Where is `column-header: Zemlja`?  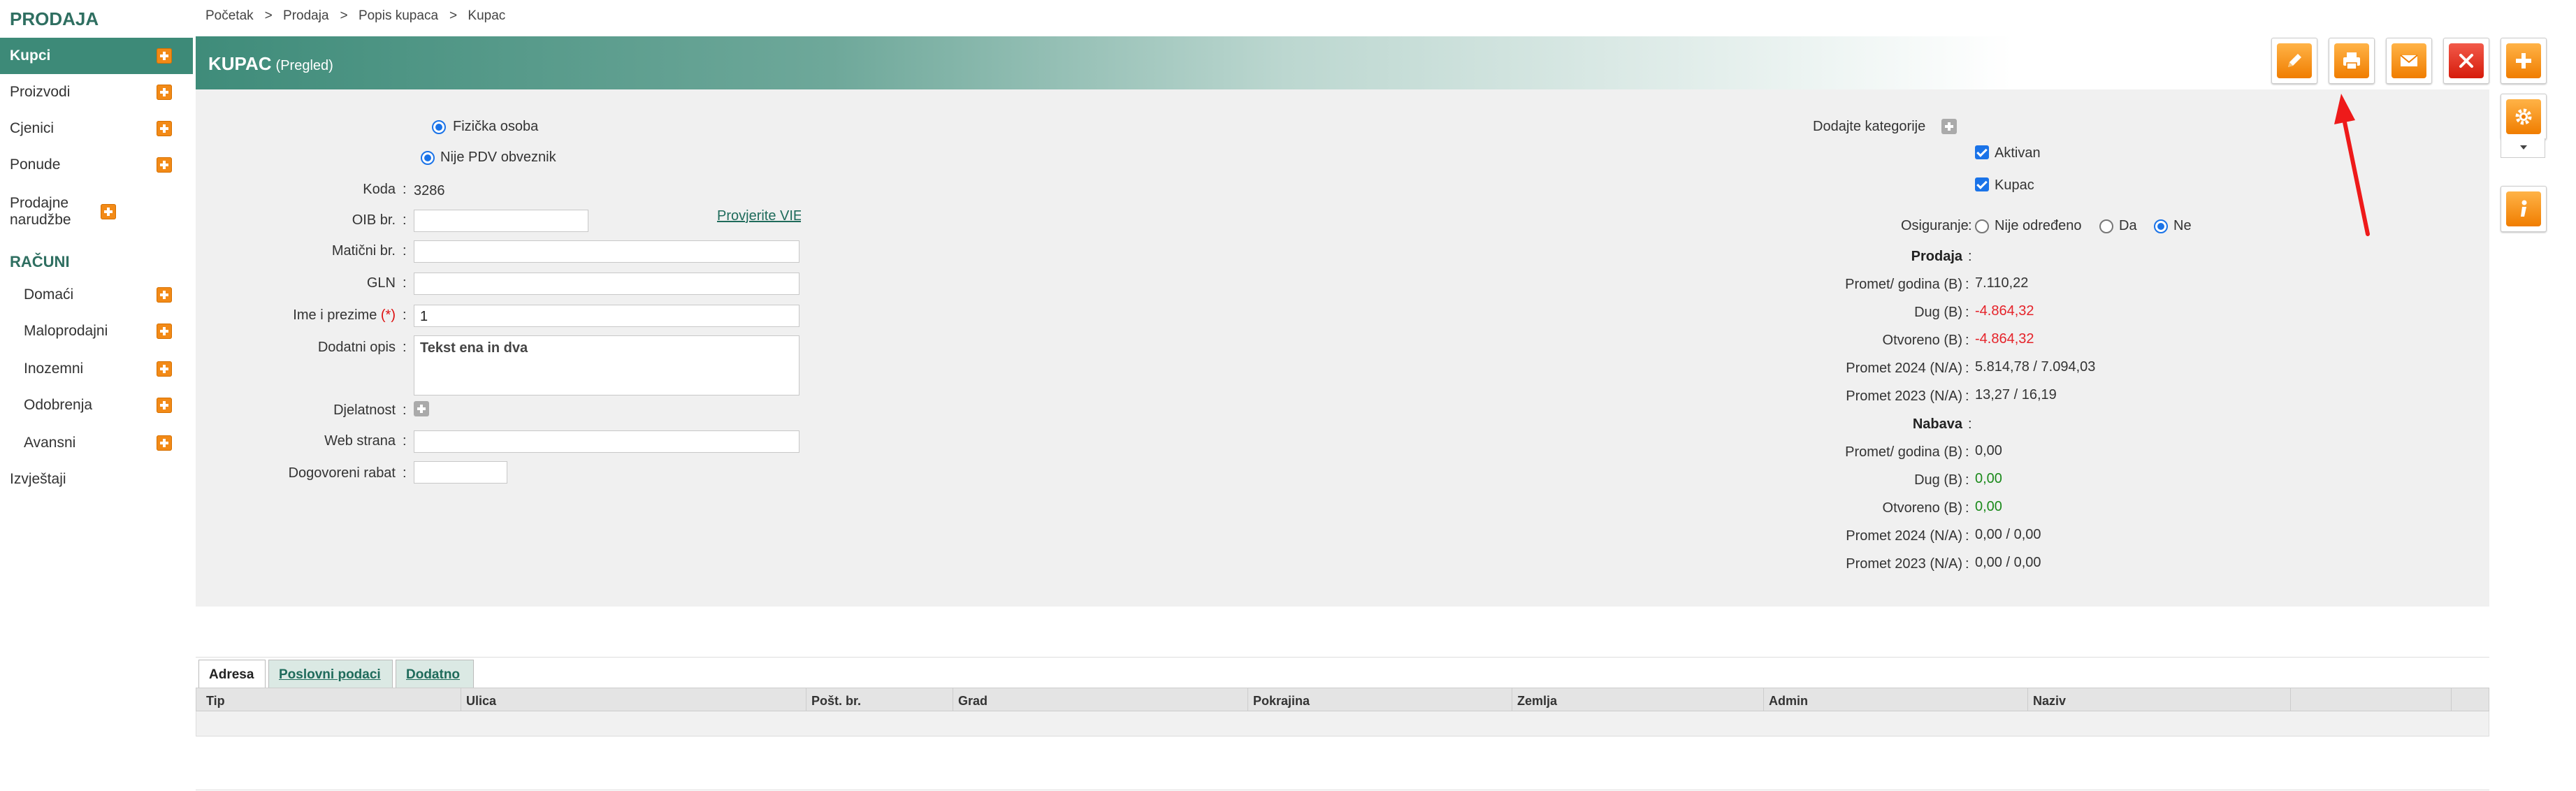
column-header: Zemlja is located at coordinates (1537, 701).